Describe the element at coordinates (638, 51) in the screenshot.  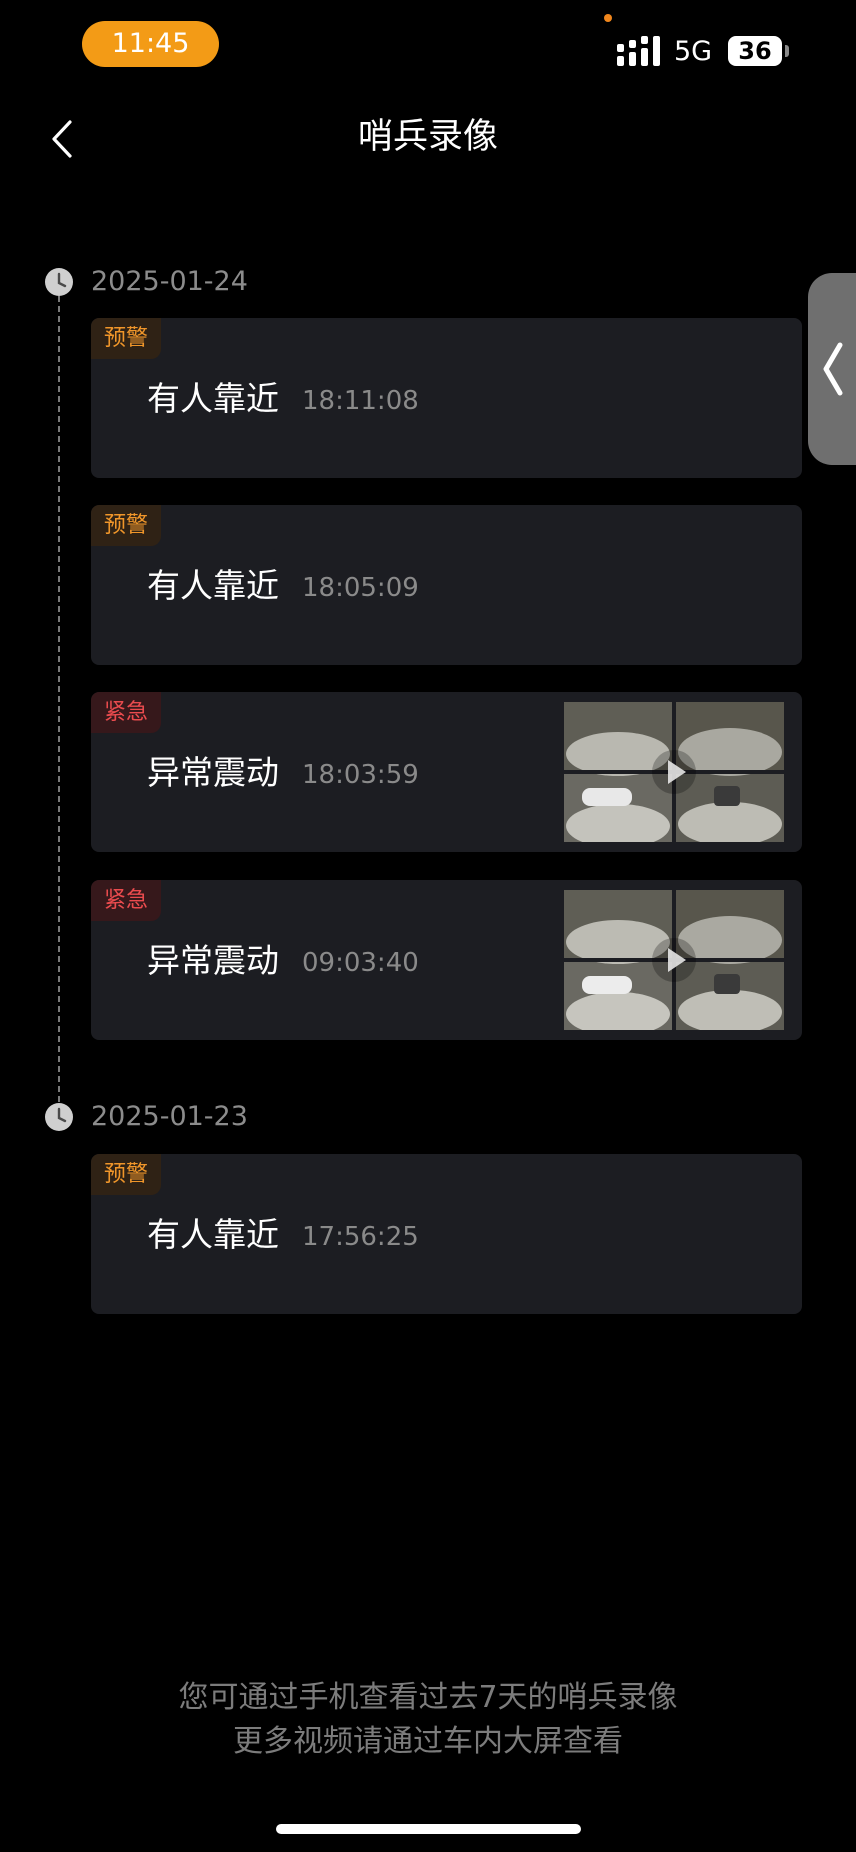
I see `signal-icon` at that location.